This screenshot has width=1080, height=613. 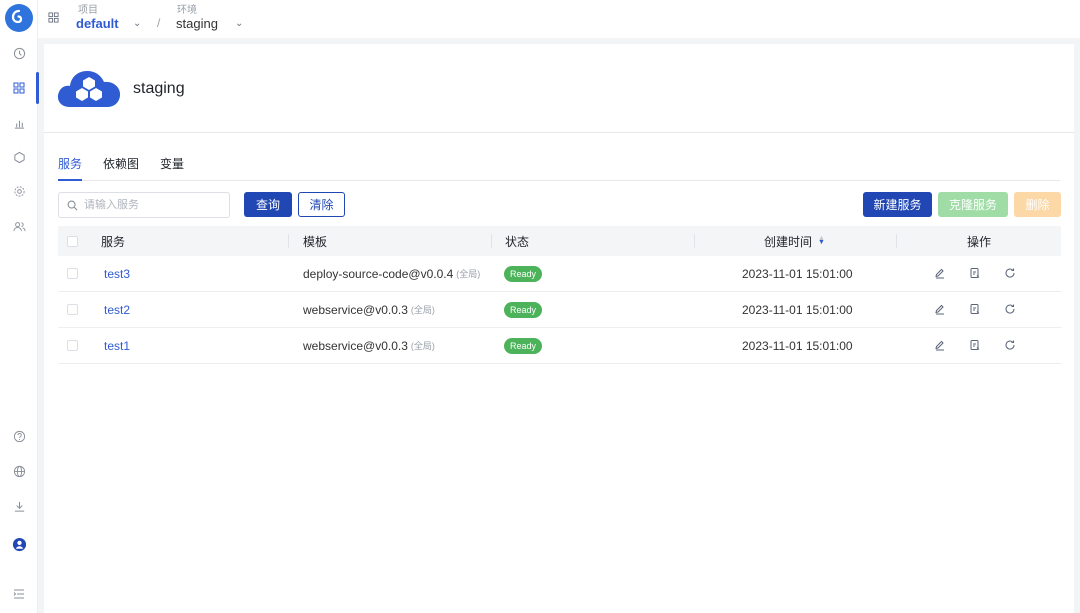 What do you see at coordinates (97, 23) in the screenshot?
I see `project-select: default` at bounding box center [97, 23].